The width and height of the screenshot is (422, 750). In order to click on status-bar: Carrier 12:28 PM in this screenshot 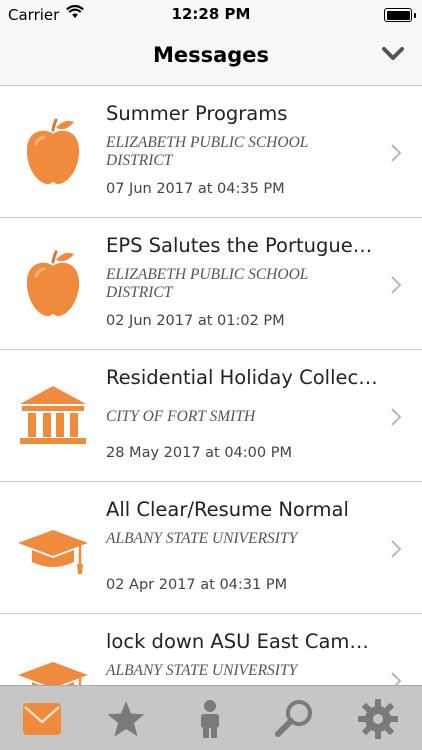, I will do `click(211, 15)`.